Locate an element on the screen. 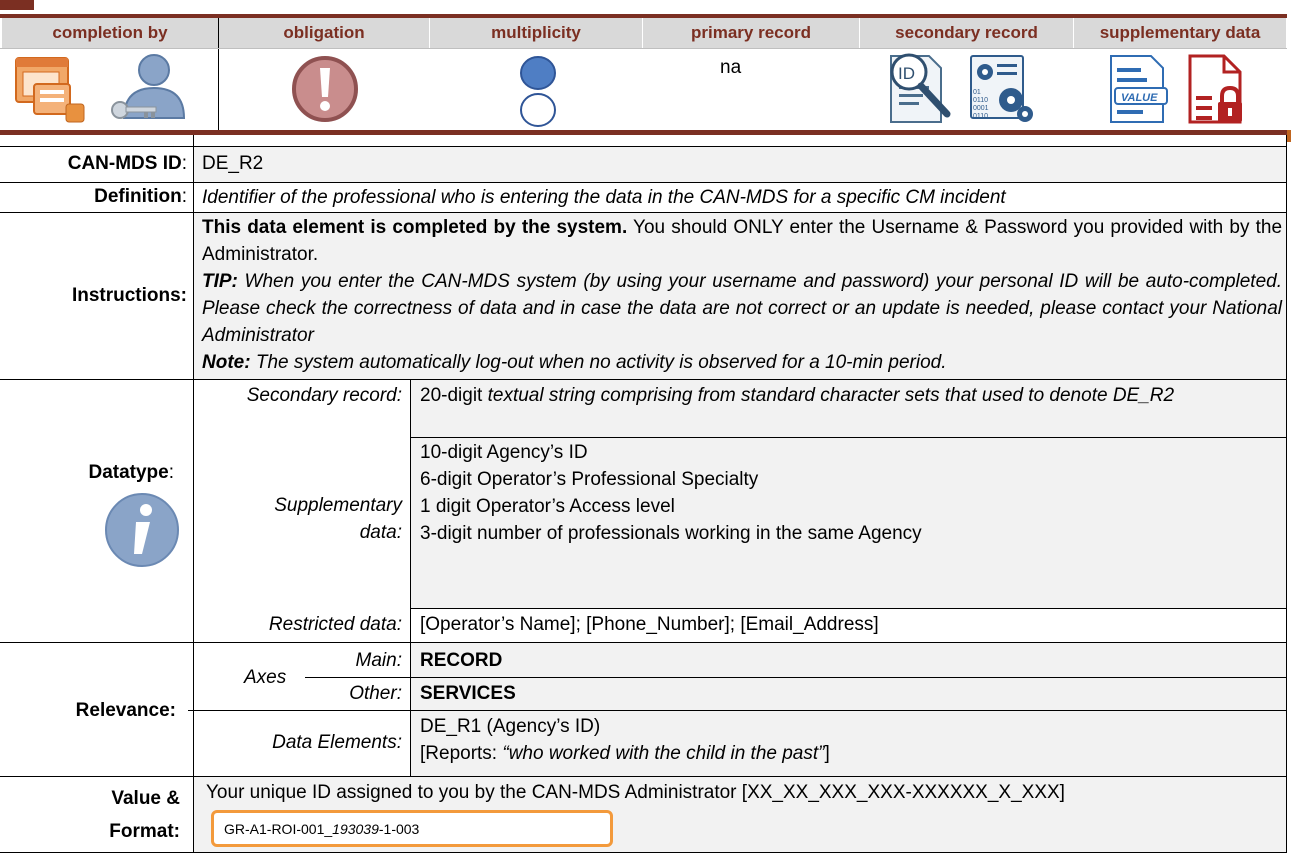 The width and height of the screenshot is (1297, 857). format-example-box: GR-A1-ROI-001_ 193039 -1-003 is located at coordinates (412, 828).